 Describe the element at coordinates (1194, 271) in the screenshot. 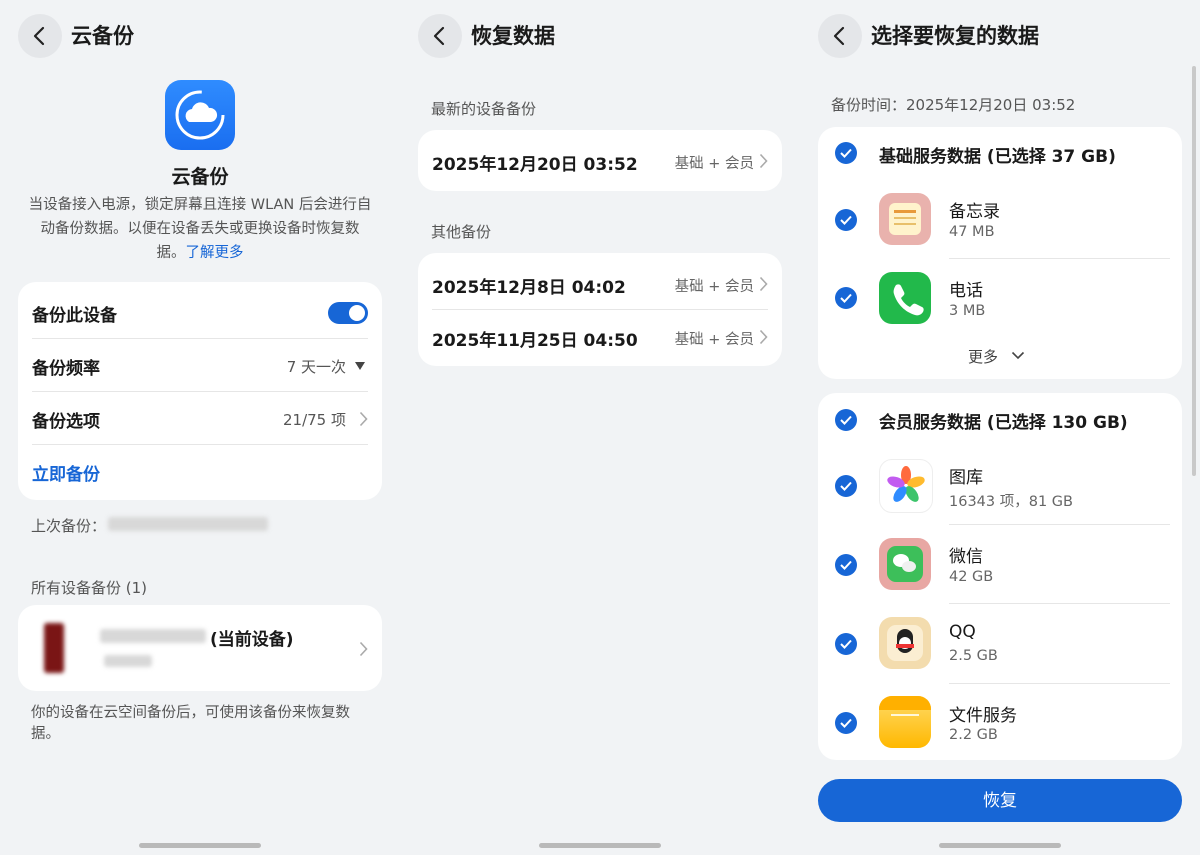

I see `scrollbar` at that location.